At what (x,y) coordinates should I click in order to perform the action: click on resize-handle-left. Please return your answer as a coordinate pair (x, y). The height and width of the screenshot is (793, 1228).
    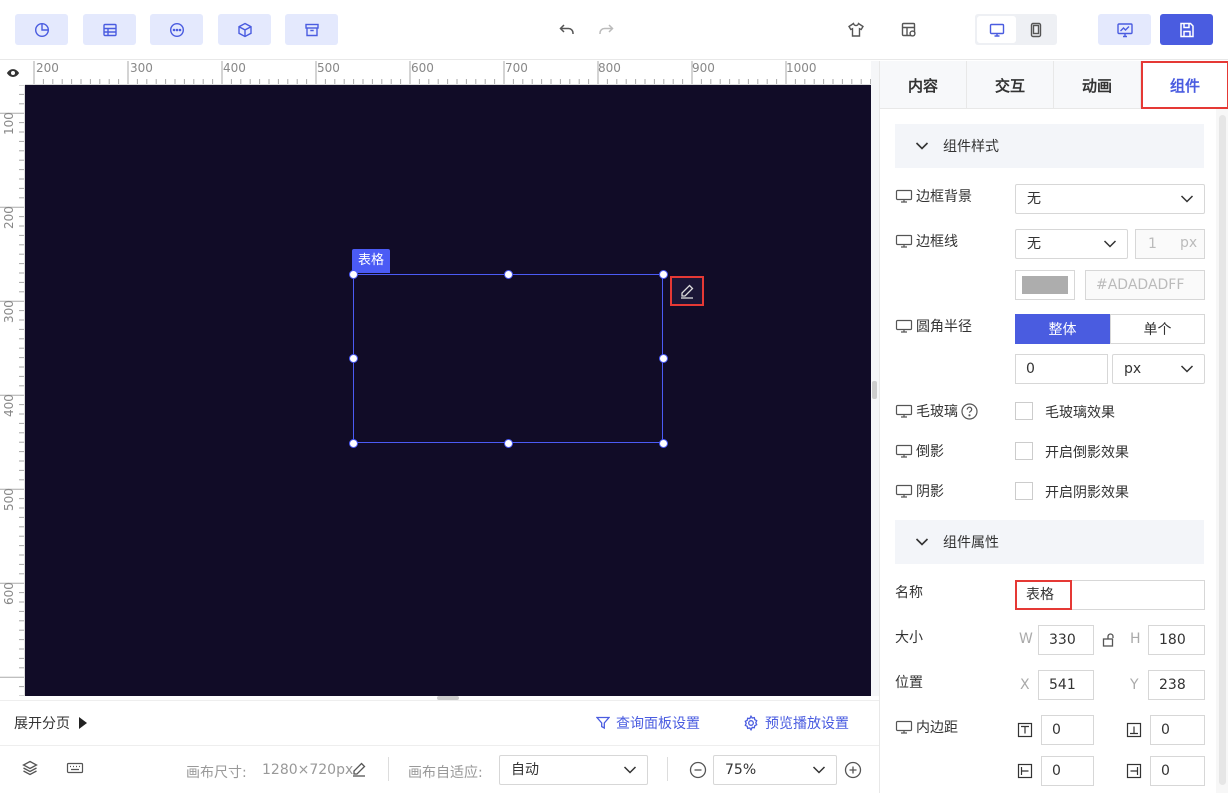
    Looking at the image, I should click on (353, 358).